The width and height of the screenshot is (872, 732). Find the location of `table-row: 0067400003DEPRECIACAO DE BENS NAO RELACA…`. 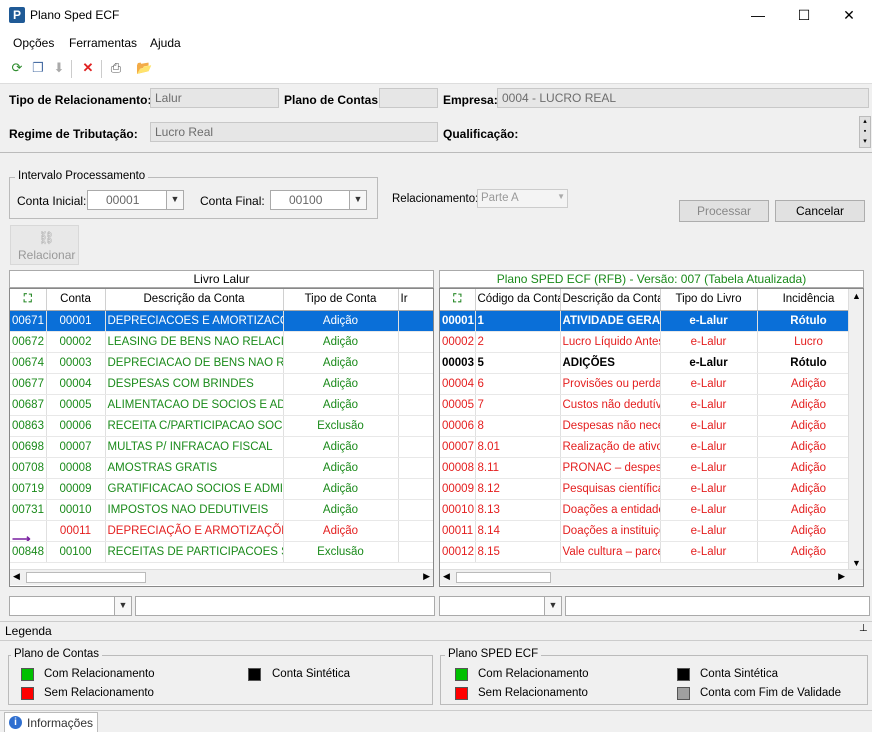

table-row: 0067400003DEPRECIACAO DE BENS NAO RELACA… is located at coordinates (221, 363).